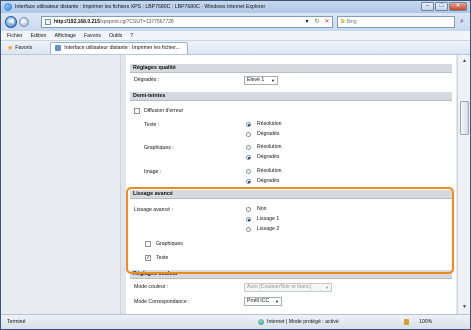 Image resolution: width=471 pixels, height=330 pixels. Describe the element at coordinates (16, 322) in the screenshot. I see `status-text: Terminé` at that location.